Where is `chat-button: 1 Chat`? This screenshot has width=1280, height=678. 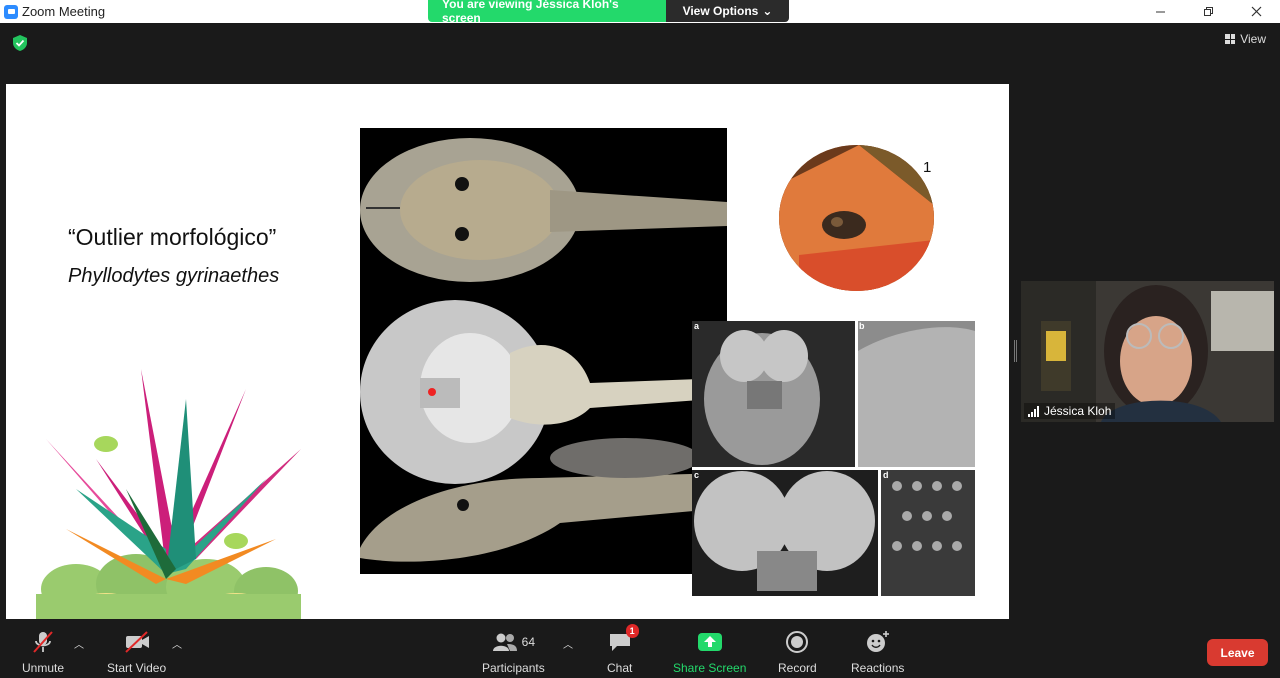 chat-button: 1 Chat is located at coordinates (623, 649).